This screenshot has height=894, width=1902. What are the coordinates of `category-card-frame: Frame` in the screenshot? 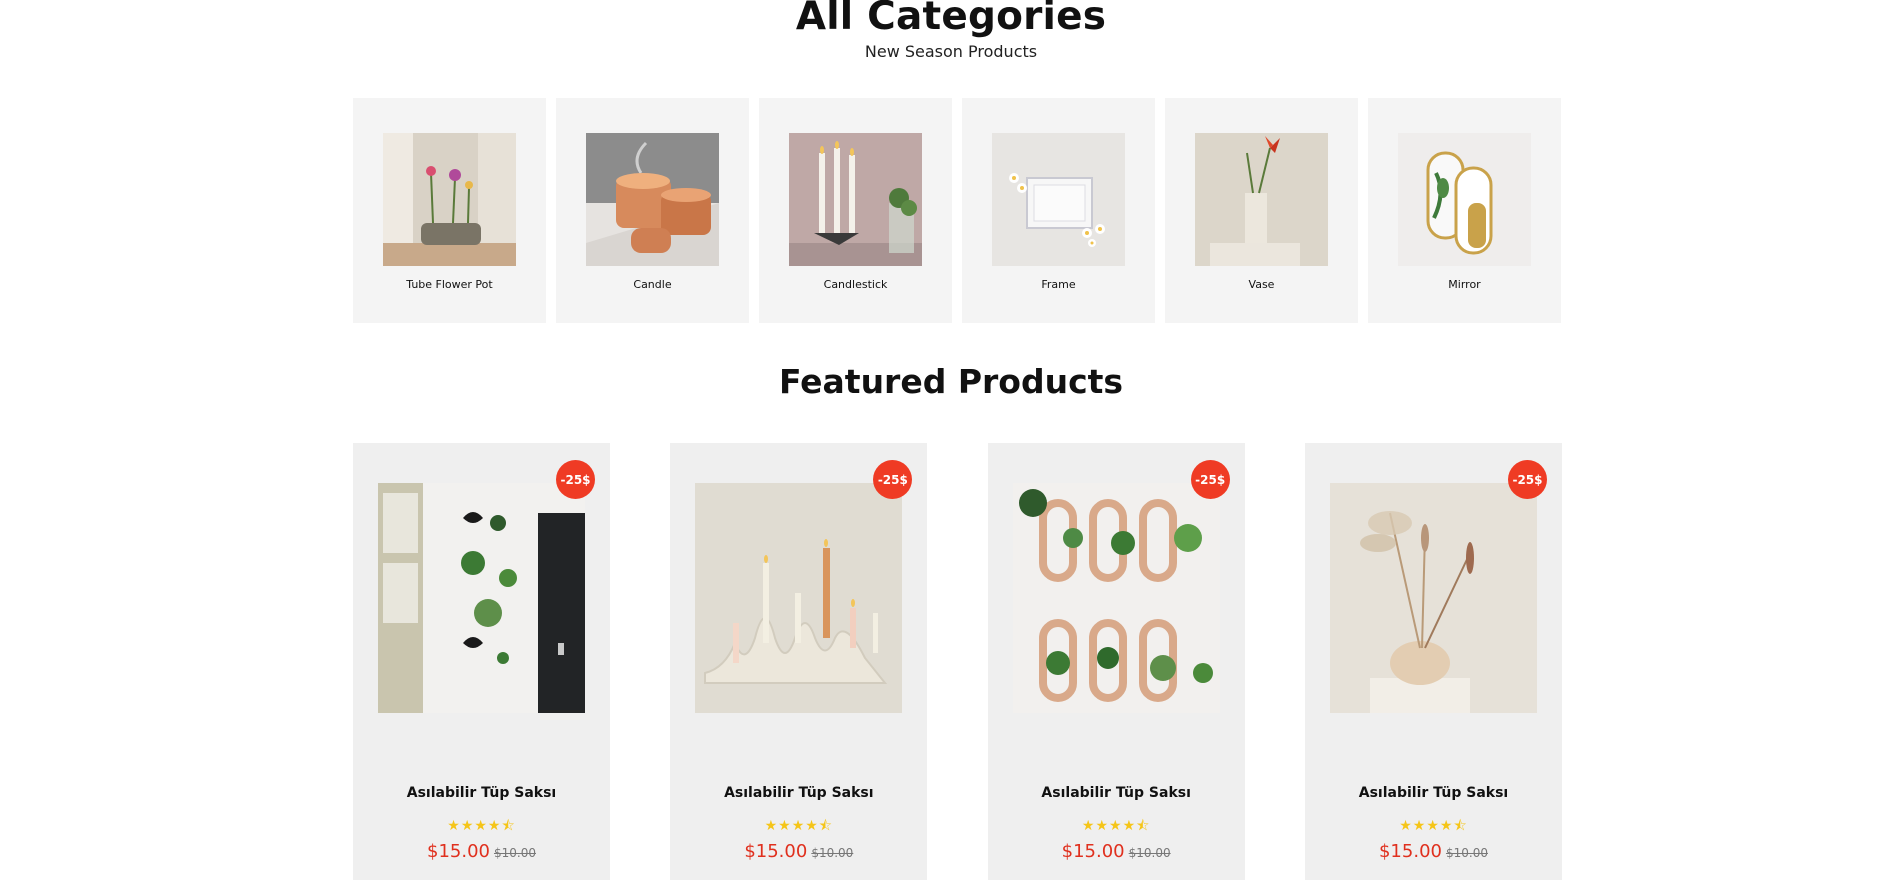 It's located at (1058, 210).